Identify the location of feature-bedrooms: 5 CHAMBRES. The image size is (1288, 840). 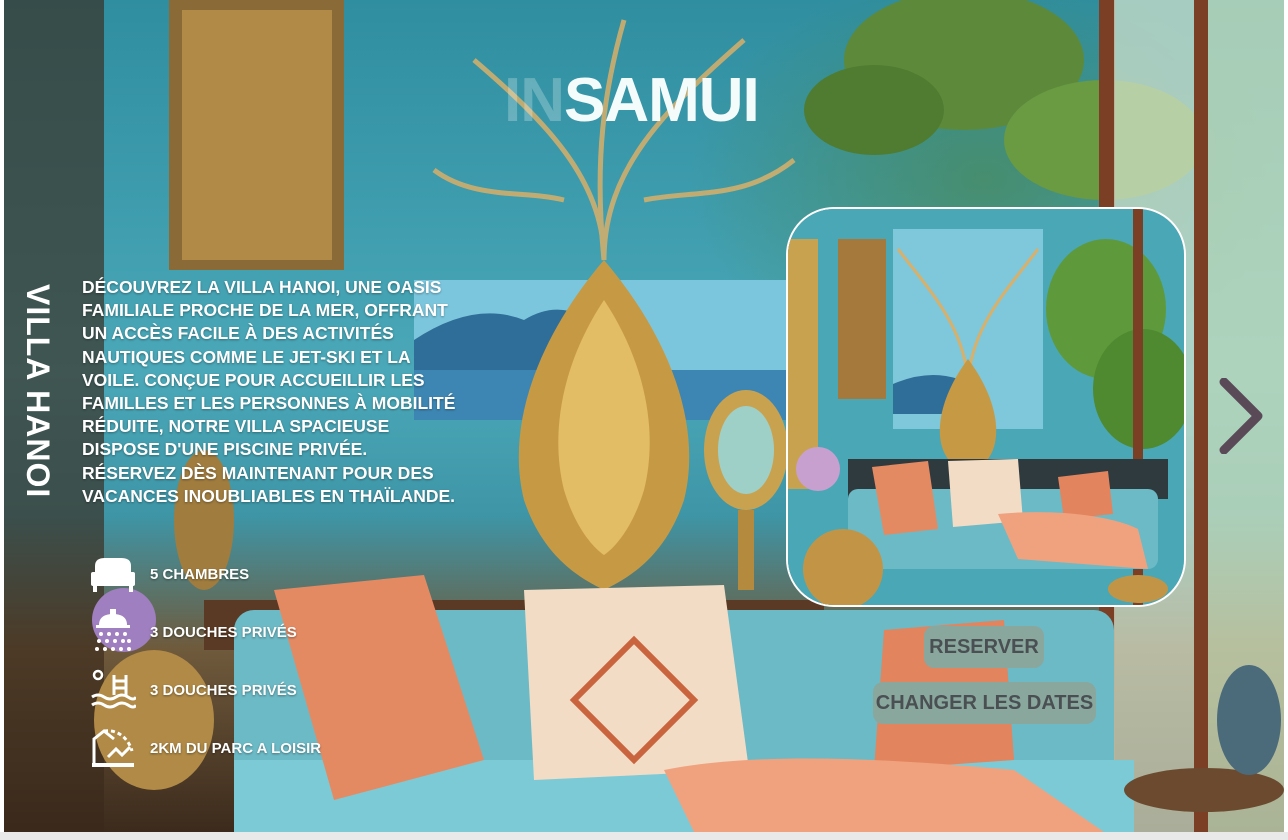
(168, 574).